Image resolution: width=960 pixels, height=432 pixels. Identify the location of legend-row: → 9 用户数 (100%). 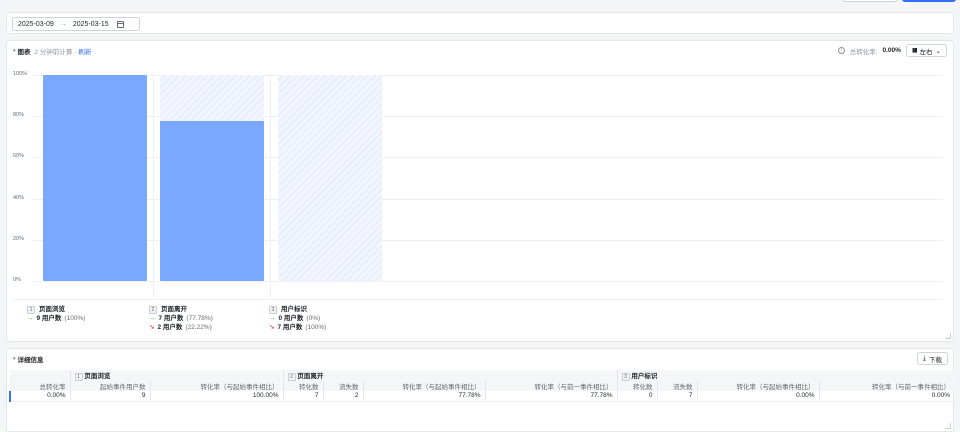
(56, 318).